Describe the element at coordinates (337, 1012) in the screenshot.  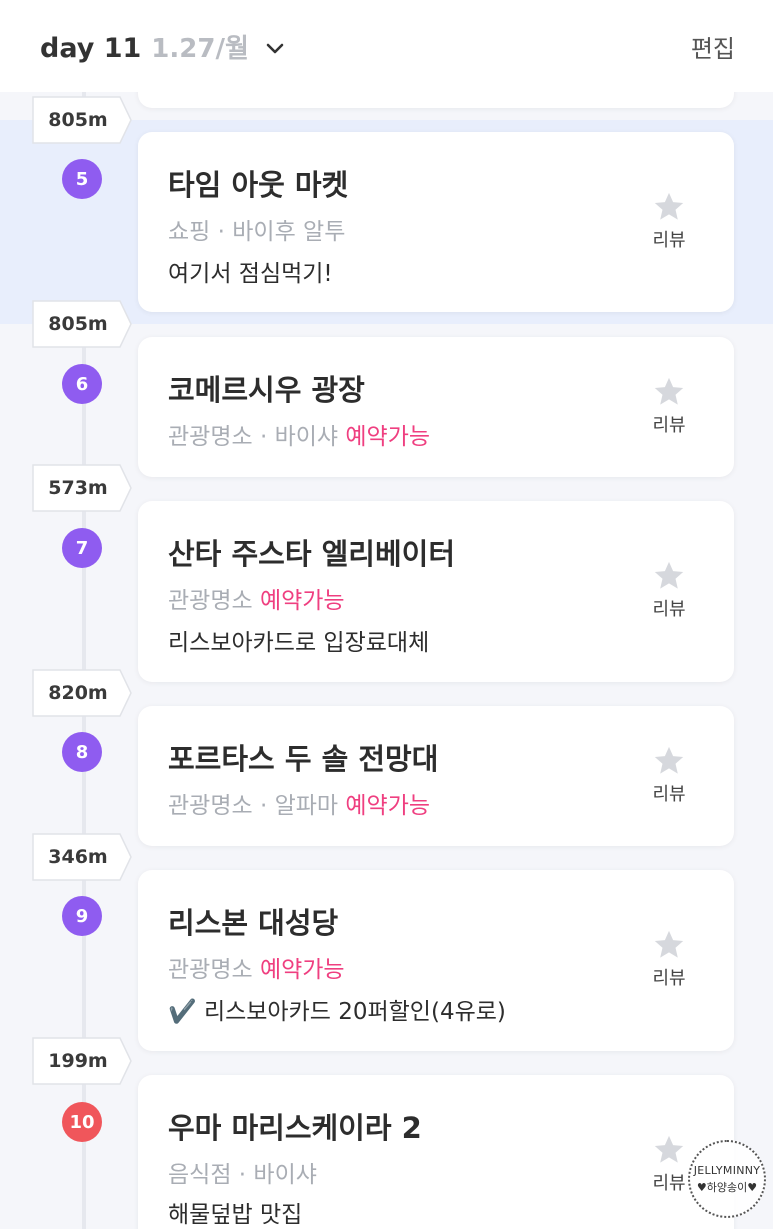
I see `place-note: ✔️ 리스보아카드 20퍼할인(4유로)` at that location.